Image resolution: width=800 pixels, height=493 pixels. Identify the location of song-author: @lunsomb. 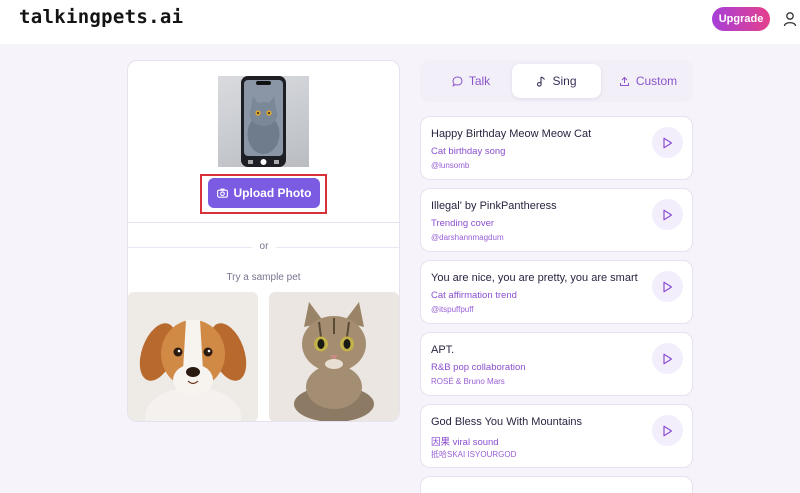
(450, 165).